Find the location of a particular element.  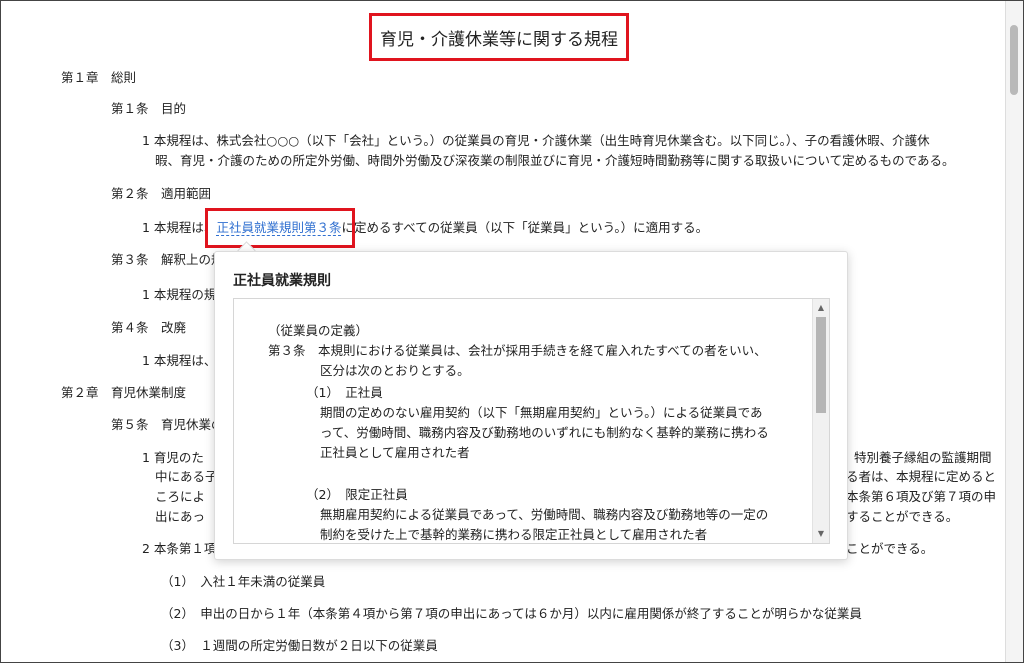

popover-line: 期間の定めのない雇用契約（以下「無期雇用契約」という。）による従業員であ is located at coordinates (541, 412).